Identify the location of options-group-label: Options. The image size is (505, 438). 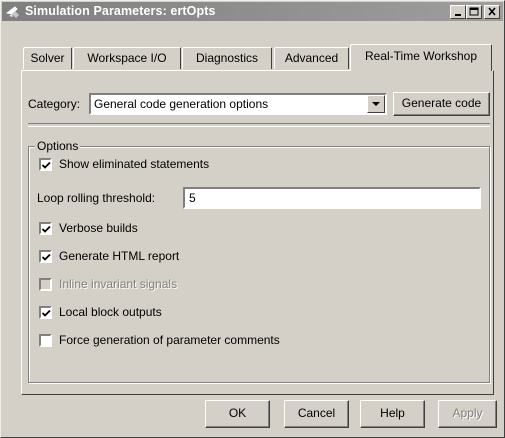
(58, 146).